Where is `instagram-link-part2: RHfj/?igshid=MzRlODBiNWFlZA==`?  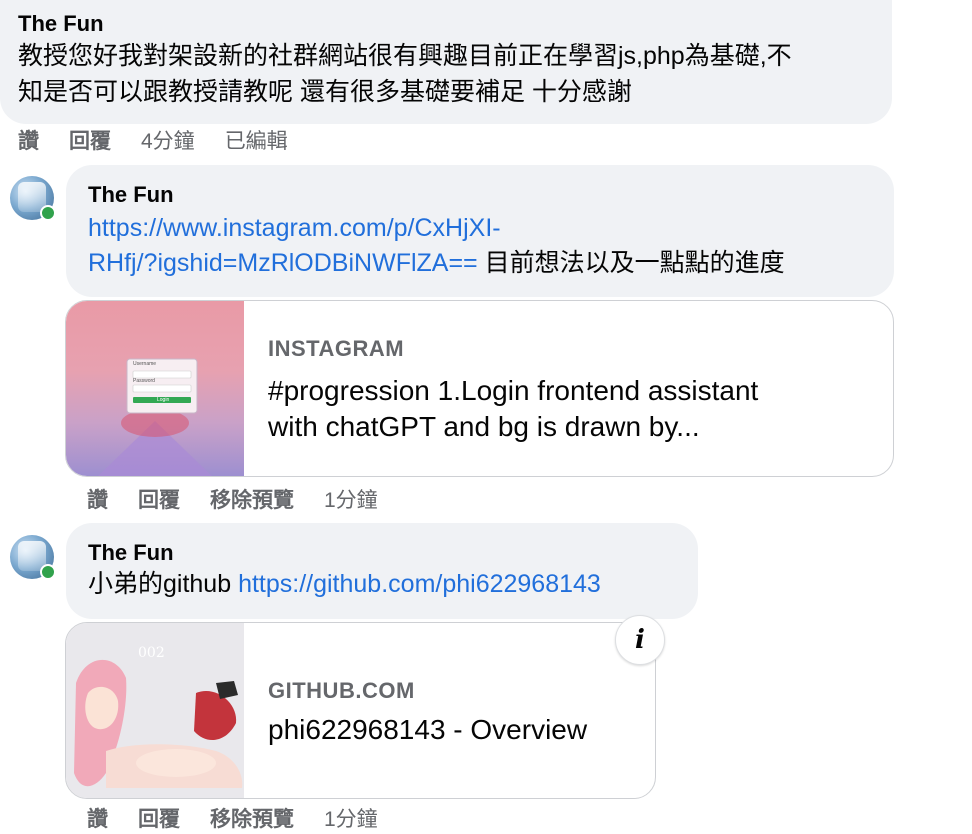
instagram-link-part2: RHfj/?igshid=MzRlODBiNWFlZA== is located at coordinates (283, 263).